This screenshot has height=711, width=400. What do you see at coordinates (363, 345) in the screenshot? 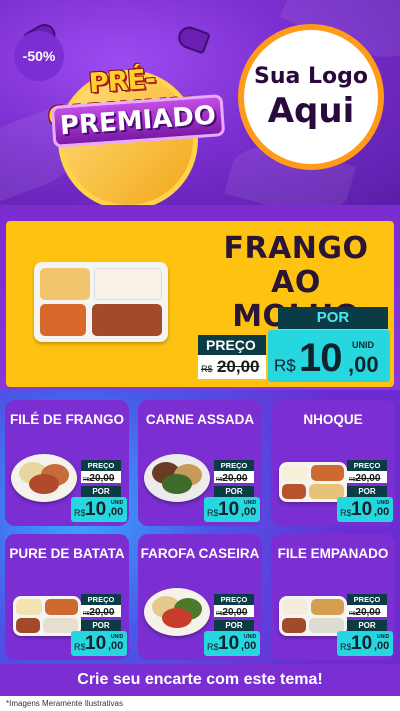
I see `price-unit: UNID` at bounding box center [363, 345].